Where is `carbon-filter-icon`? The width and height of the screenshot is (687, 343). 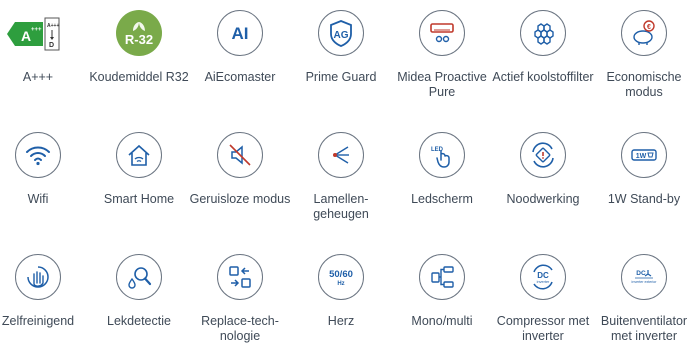
carbon-filter-icon is located at coordinates (543, 33).